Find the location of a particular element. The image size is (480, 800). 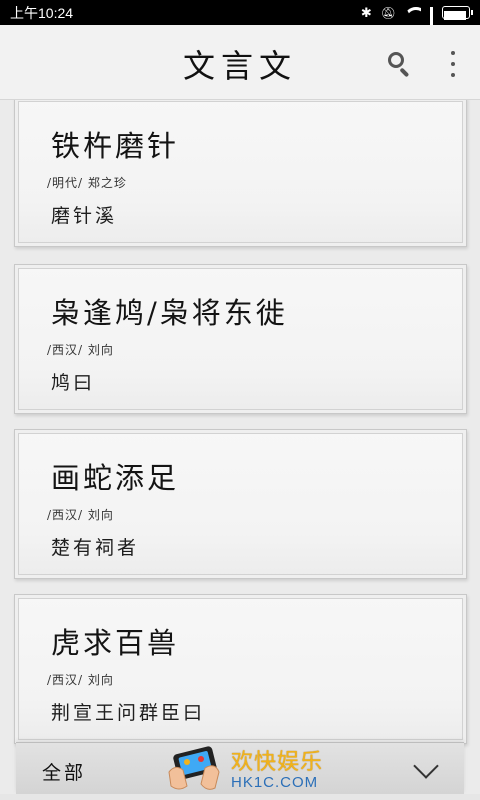

status-bar: 上午10:24 ✱ 🔕︎ is located at coordinates (240, 21).